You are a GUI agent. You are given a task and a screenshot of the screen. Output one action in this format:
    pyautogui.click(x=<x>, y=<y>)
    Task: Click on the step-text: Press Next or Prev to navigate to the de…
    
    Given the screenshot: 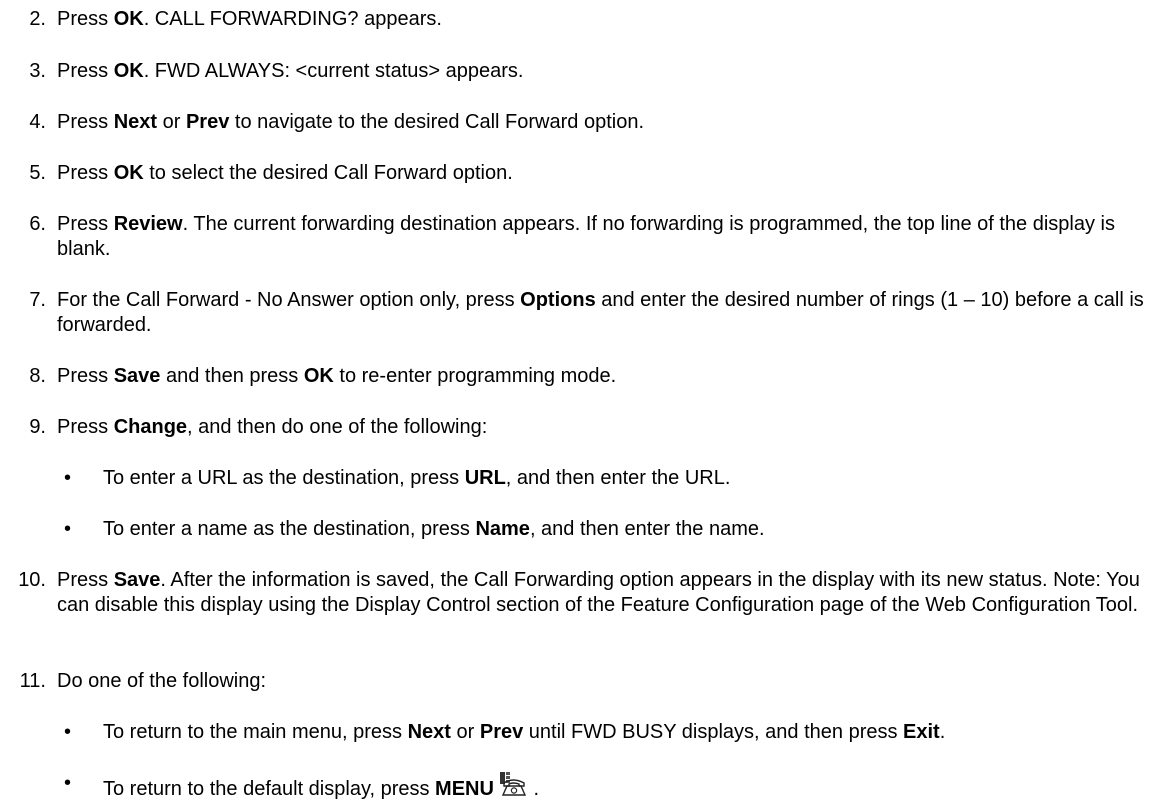 What is the action you would take?
    pyautogui.click(x=351, y=122)
    